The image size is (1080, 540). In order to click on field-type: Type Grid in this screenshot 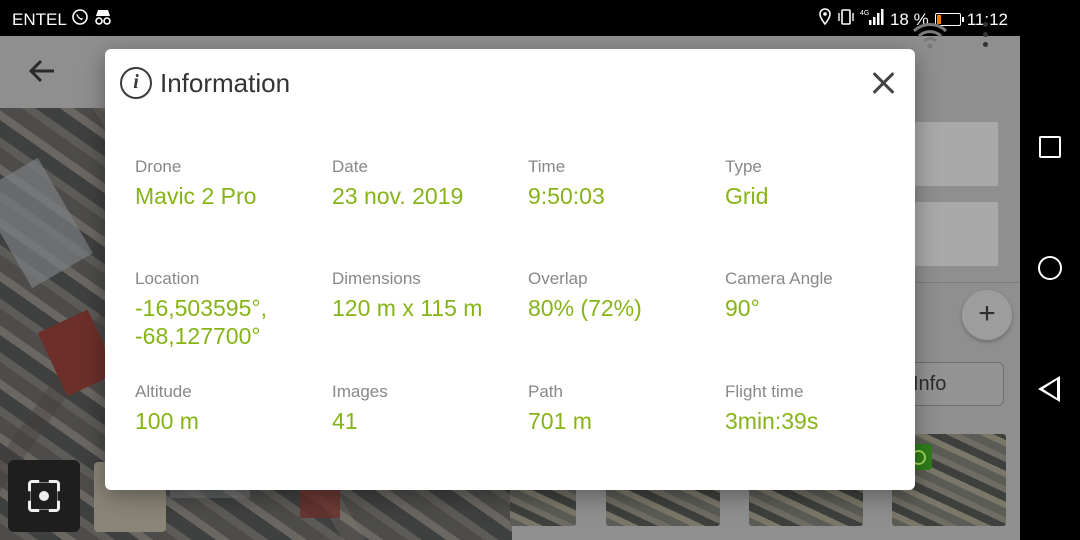, I will do `click(820, 183)`.